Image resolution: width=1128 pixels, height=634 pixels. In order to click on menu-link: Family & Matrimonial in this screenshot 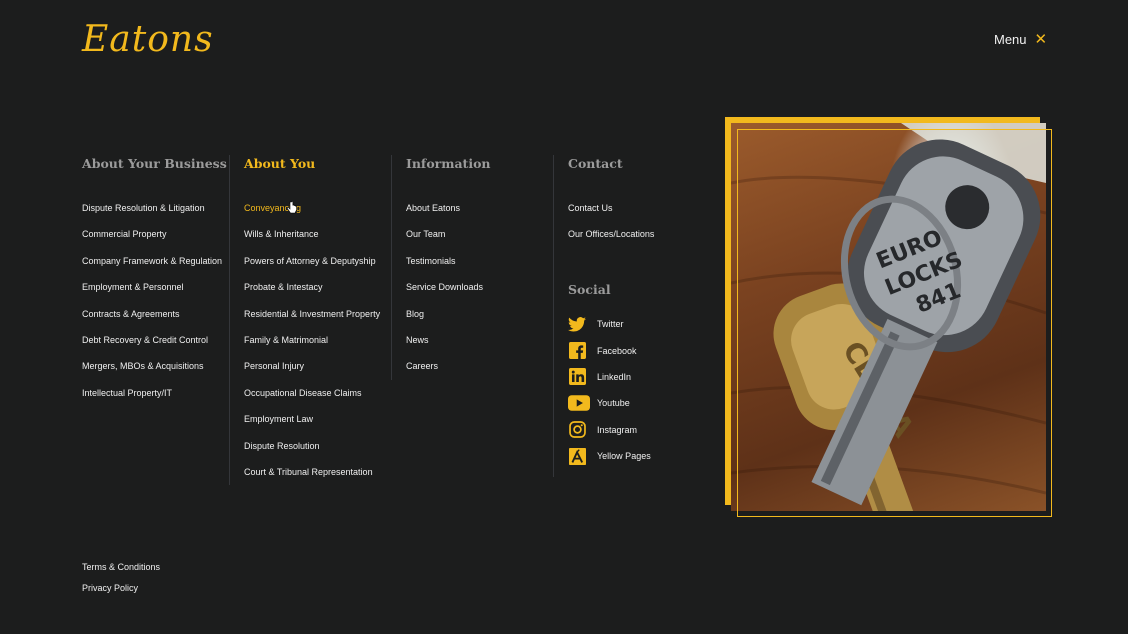, I will do `click(312, 340)`.